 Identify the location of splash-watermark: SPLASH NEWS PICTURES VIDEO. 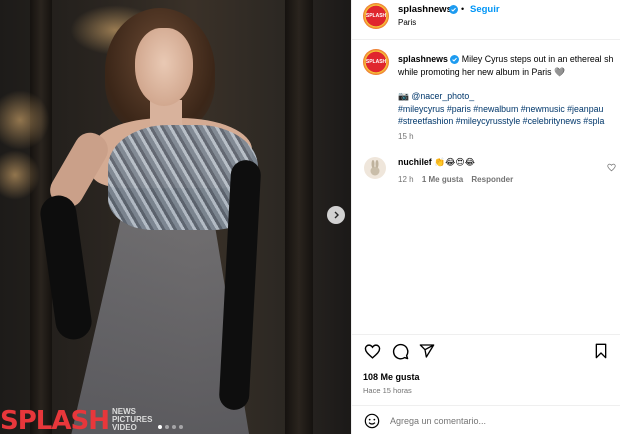
(76, 420).